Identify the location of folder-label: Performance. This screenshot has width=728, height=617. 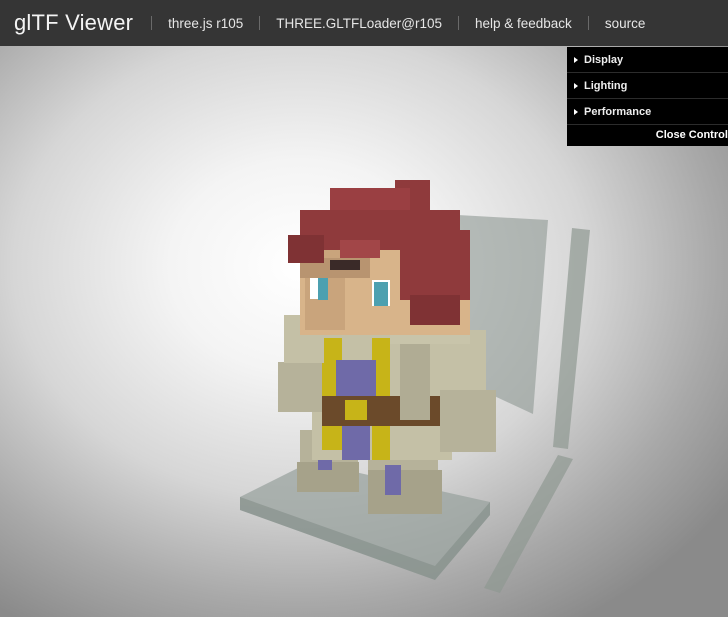
(618, 111).